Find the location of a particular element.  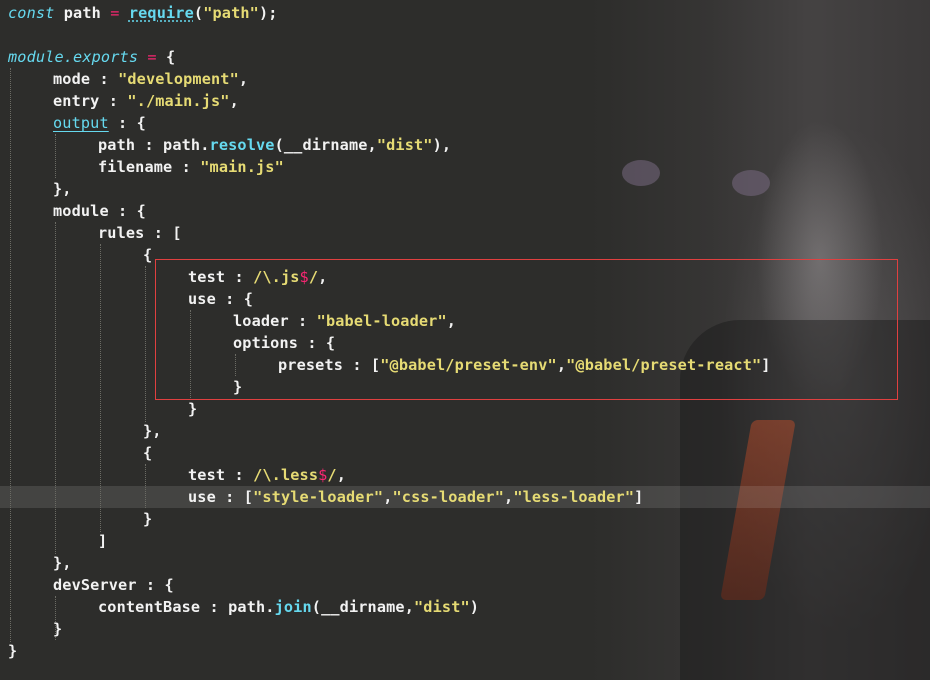

code-line-18: } is located at coordinates (237, 387).